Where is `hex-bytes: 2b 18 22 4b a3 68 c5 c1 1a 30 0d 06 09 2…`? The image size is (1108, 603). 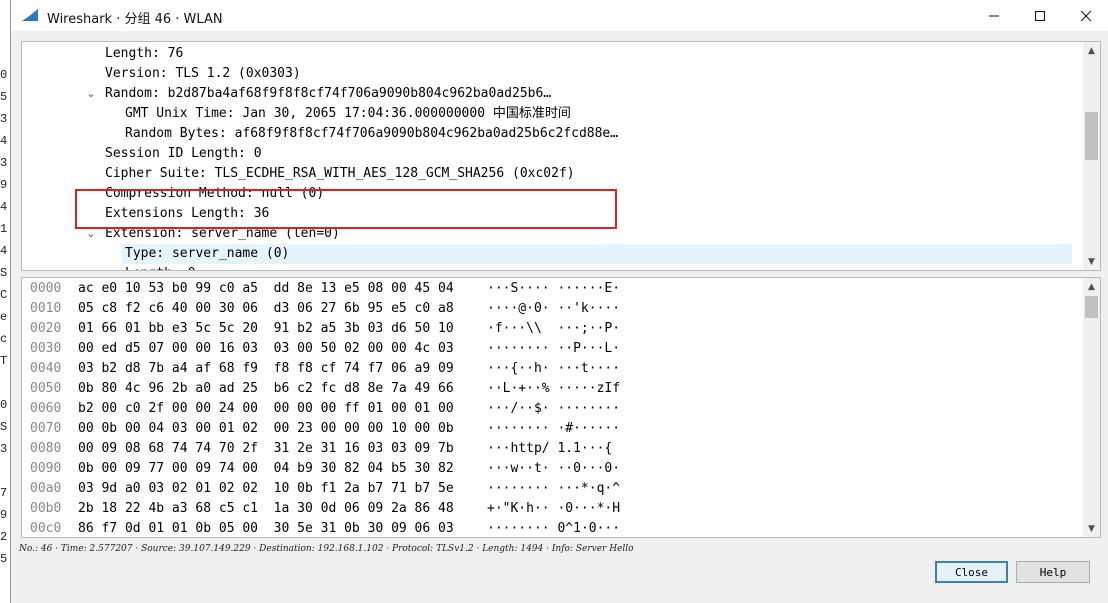 hex-bytes: 2b 18 22 4b a3 68 c5 c1 1a 30 0d 06 09 2… is located at coordinates (266, 508).